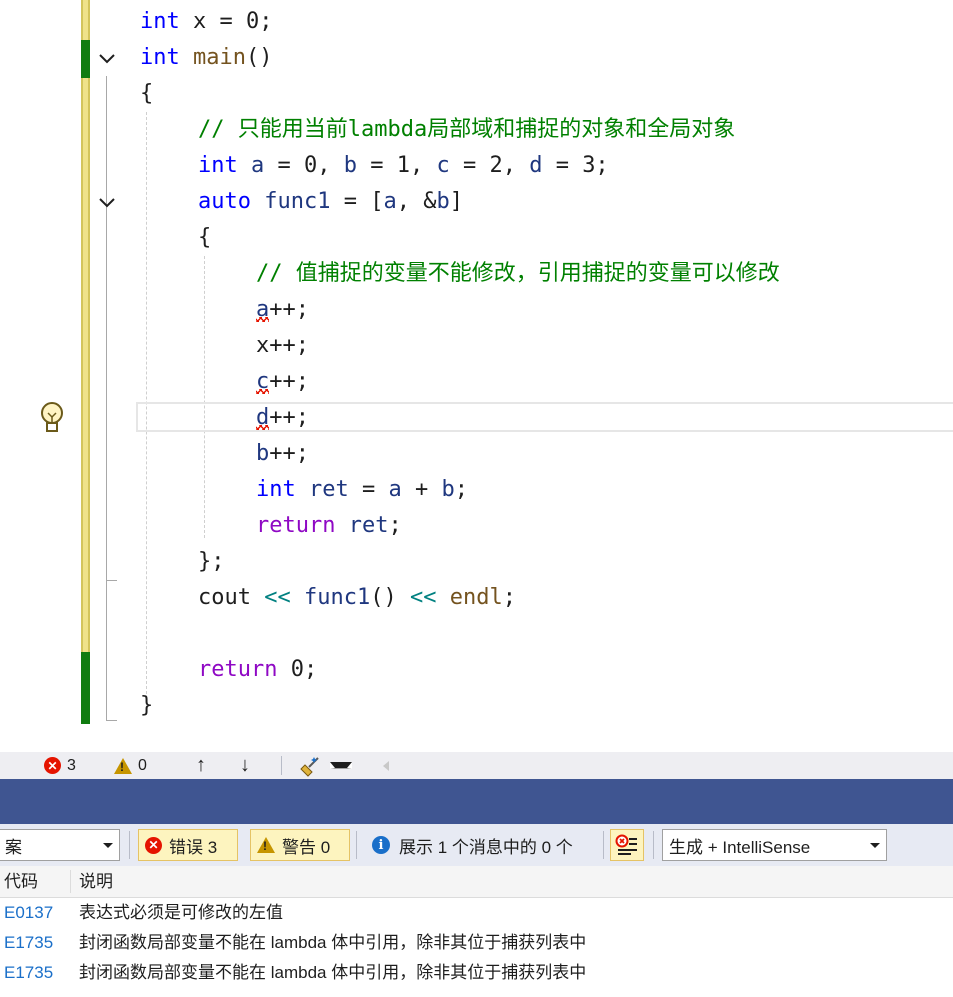 The image size is (953, 997). I want to click on code-line: auto func1 = [a, &b], so click(330, 202).